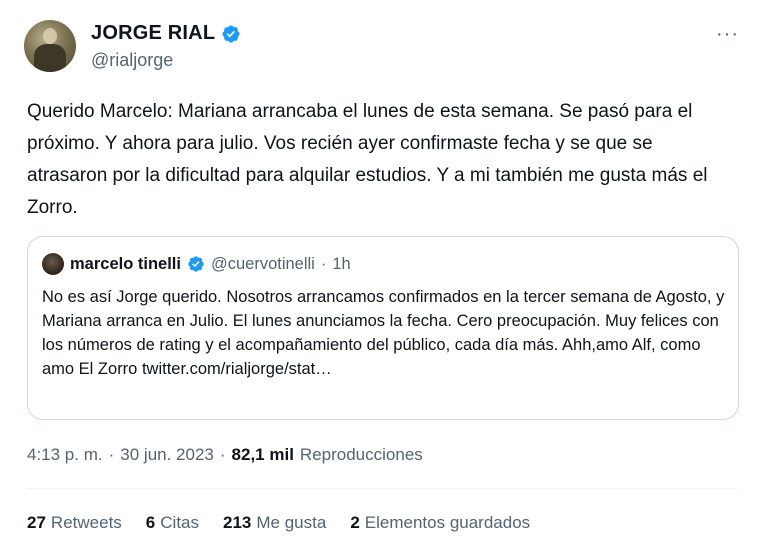  I want to click on quoted-author-name: marcelo tinelli, so click(125, 264).